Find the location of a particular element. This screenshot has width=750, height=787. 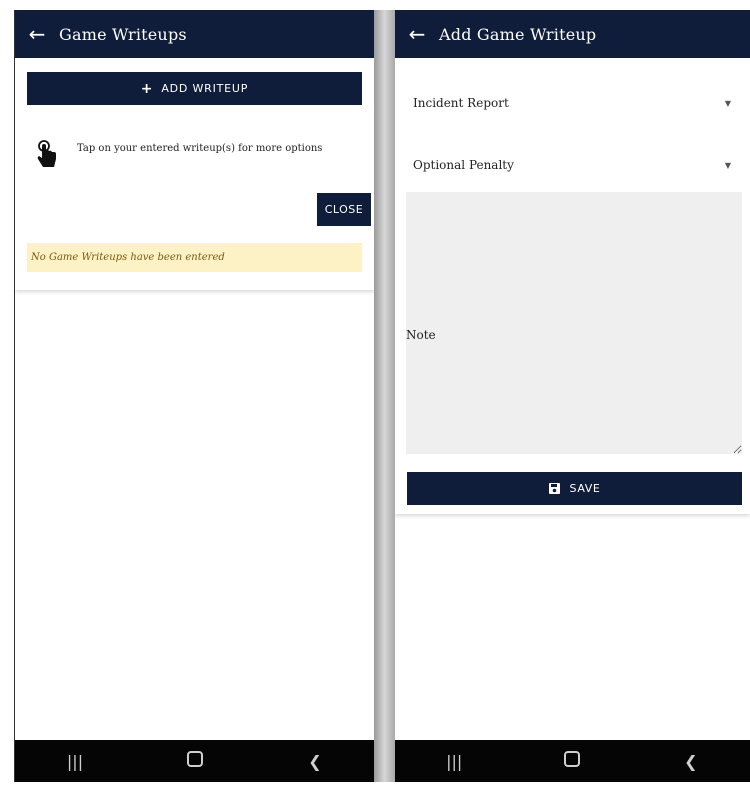

note-label: Note is located at coordinates (421, 335).